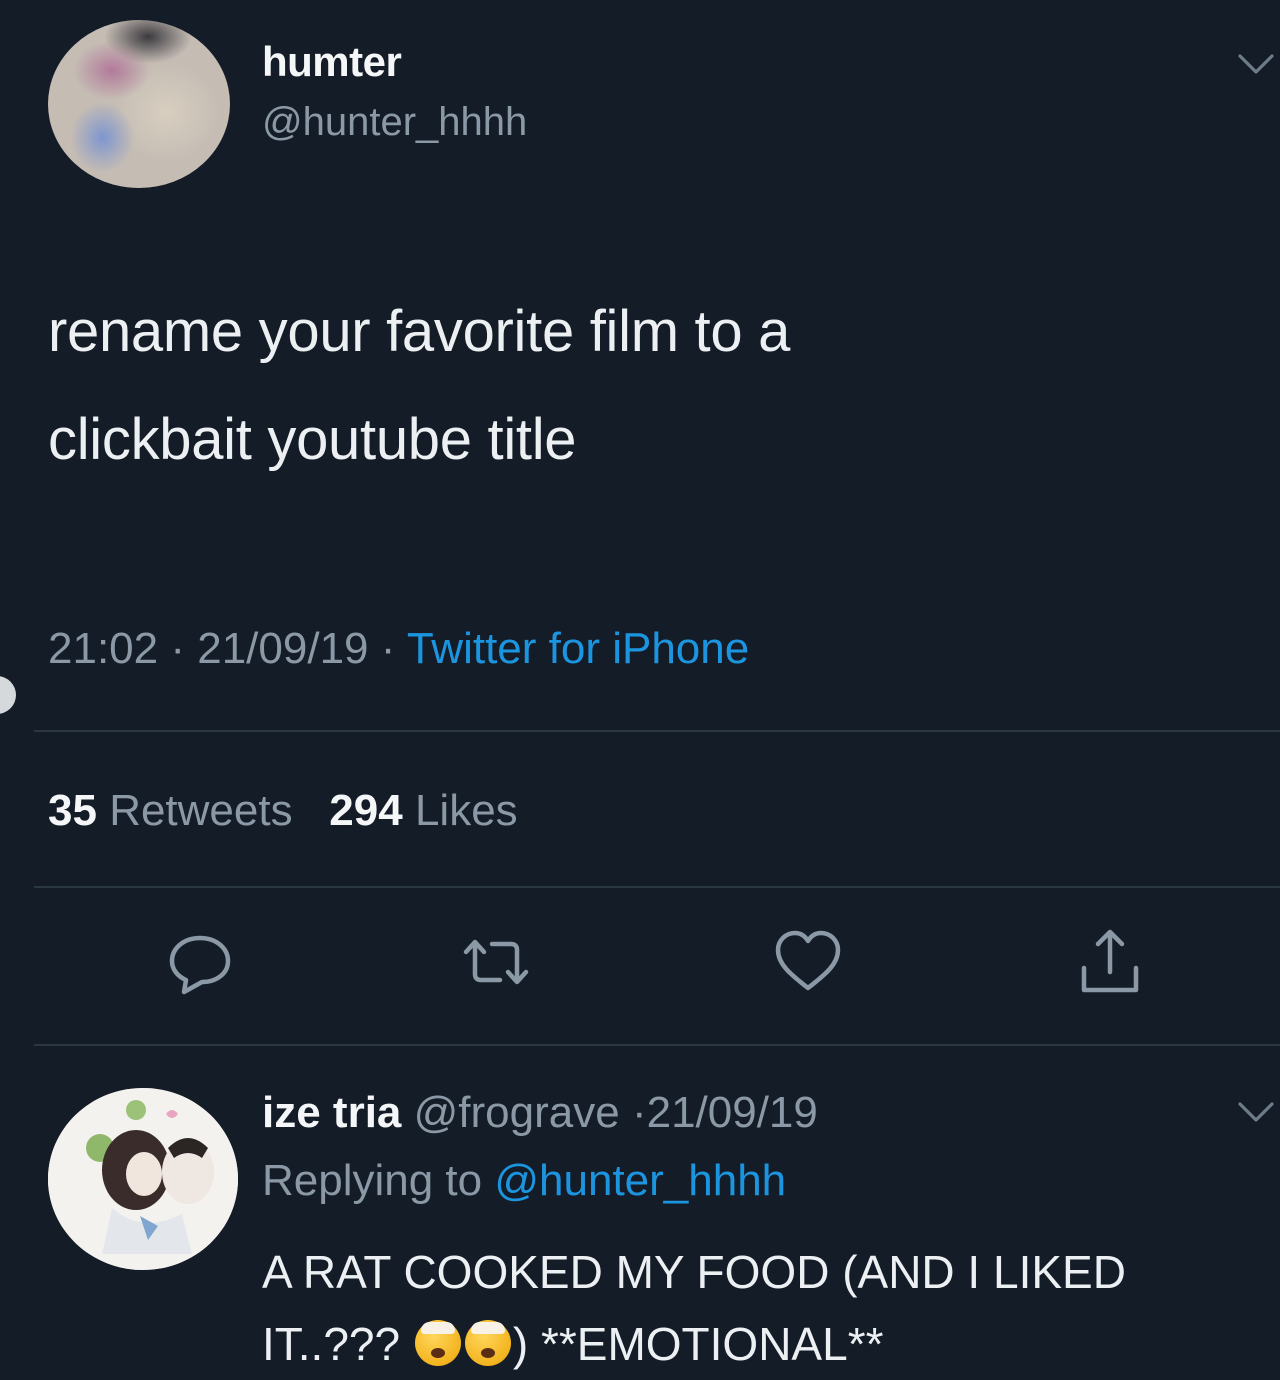  I want to click on scroll-indicator, so click(8, 695).